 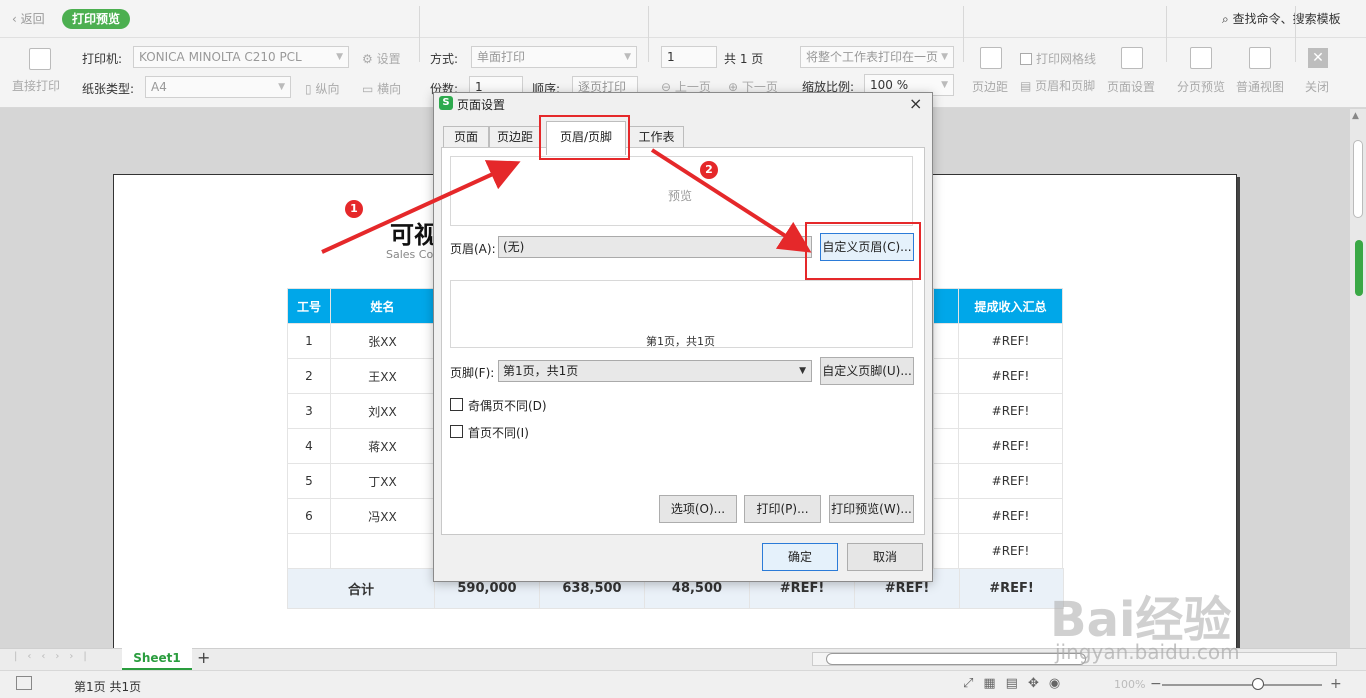 What do you see at coordinates (1147, 652) in the screenshot?
I see `baidu-watermark-url: jingyan.baidu.com` at bounding box center [1147, 652].